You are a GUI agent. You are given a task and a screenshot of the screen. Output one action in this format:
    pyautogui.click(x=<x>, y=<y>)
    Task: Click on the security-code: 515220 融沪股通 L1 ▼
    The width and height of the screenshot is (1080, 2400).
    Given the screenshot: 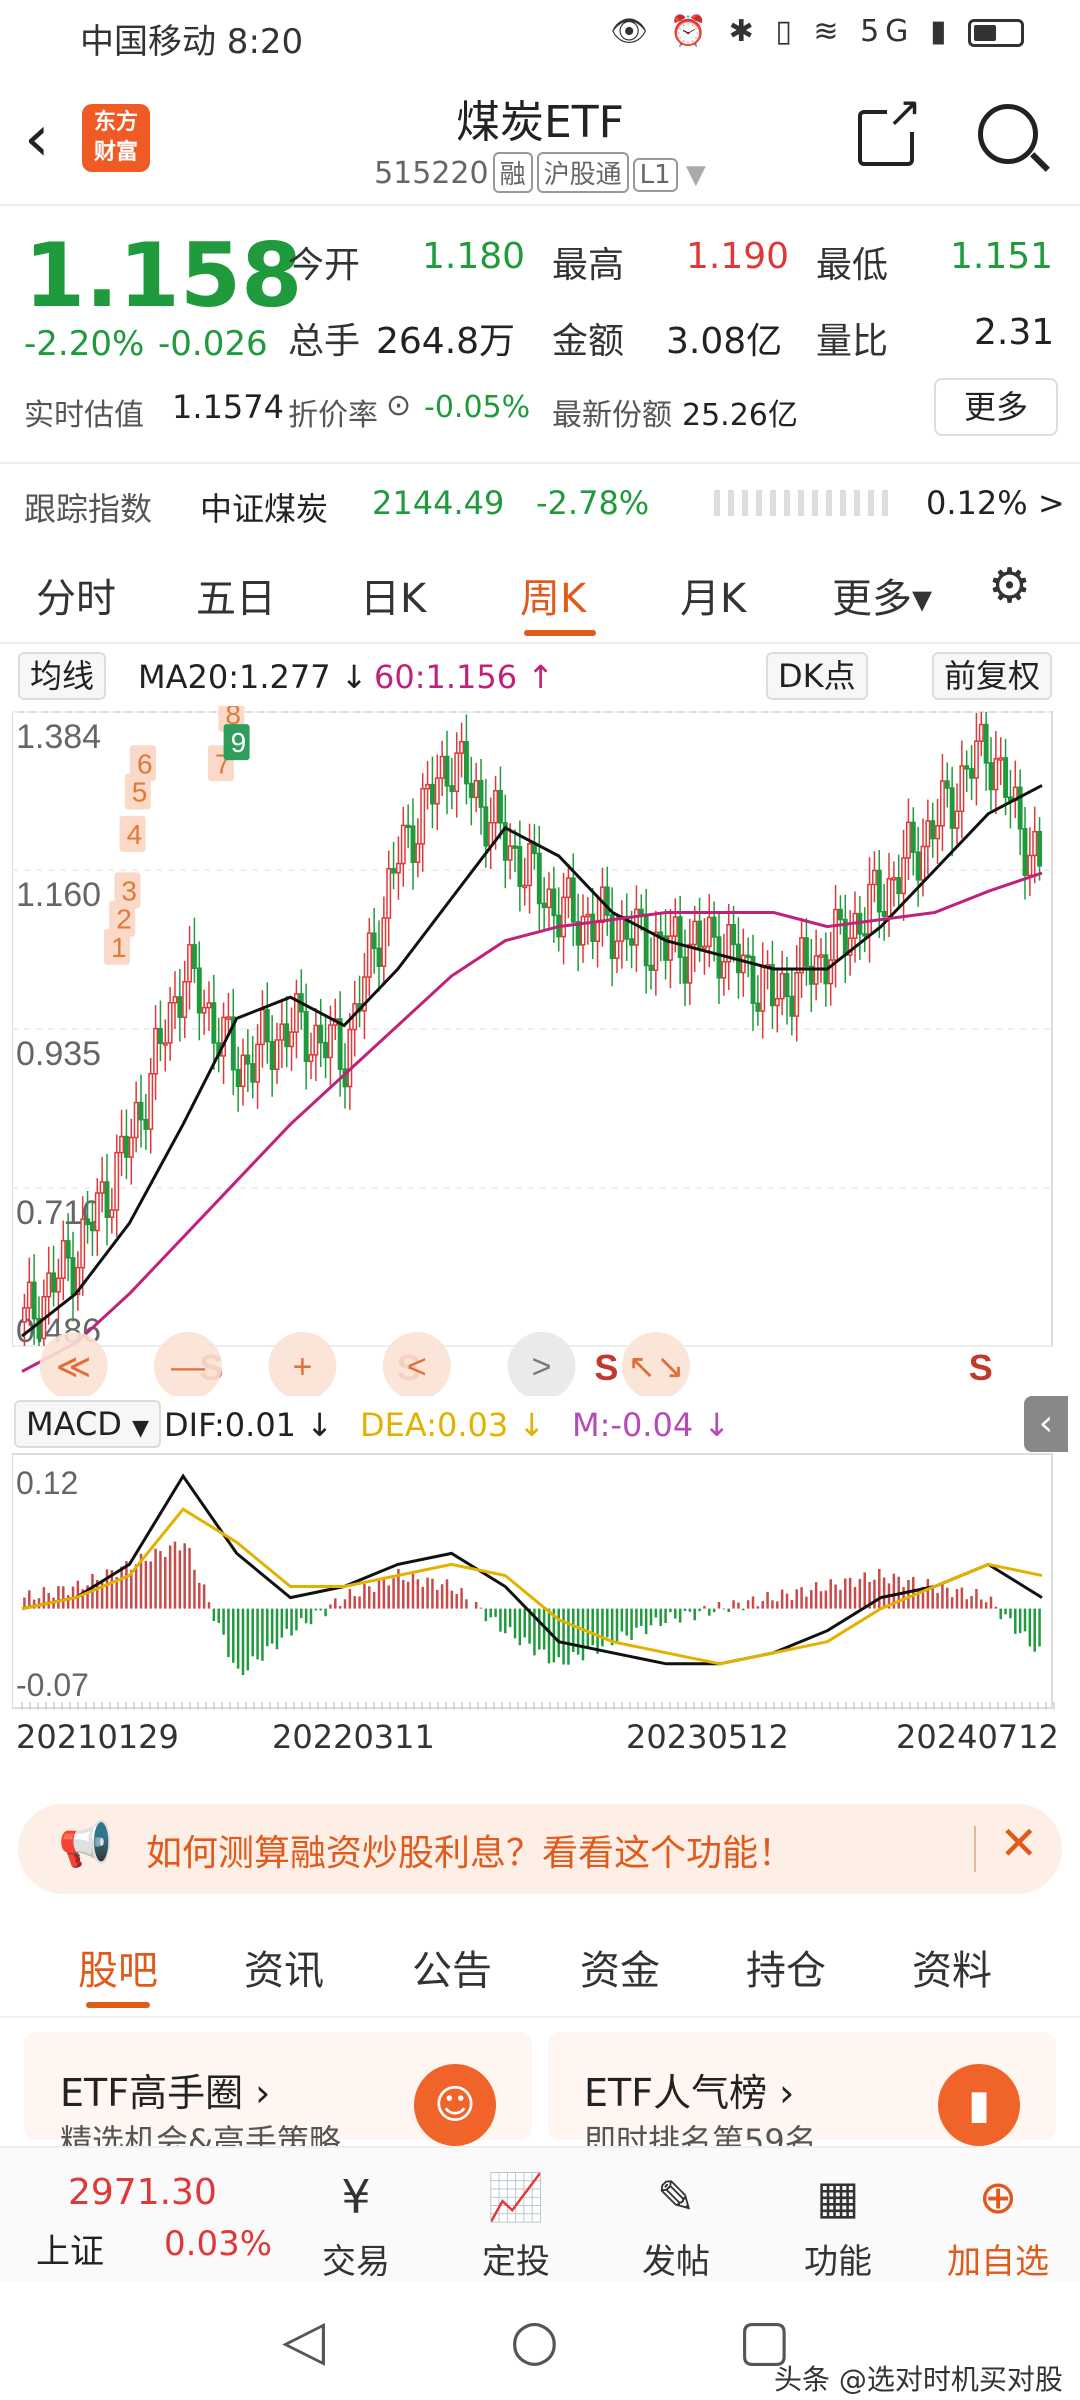 What is the action you would take?
    pyautogui.click(x=540, y=172)
    